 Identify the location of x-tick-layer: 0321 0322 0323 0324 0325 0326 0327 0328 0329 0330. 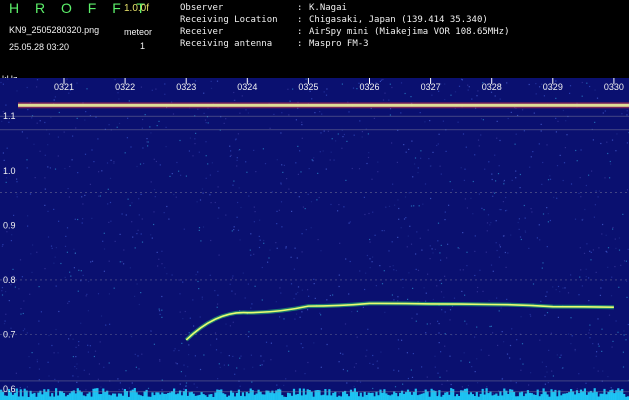
(339, 85).